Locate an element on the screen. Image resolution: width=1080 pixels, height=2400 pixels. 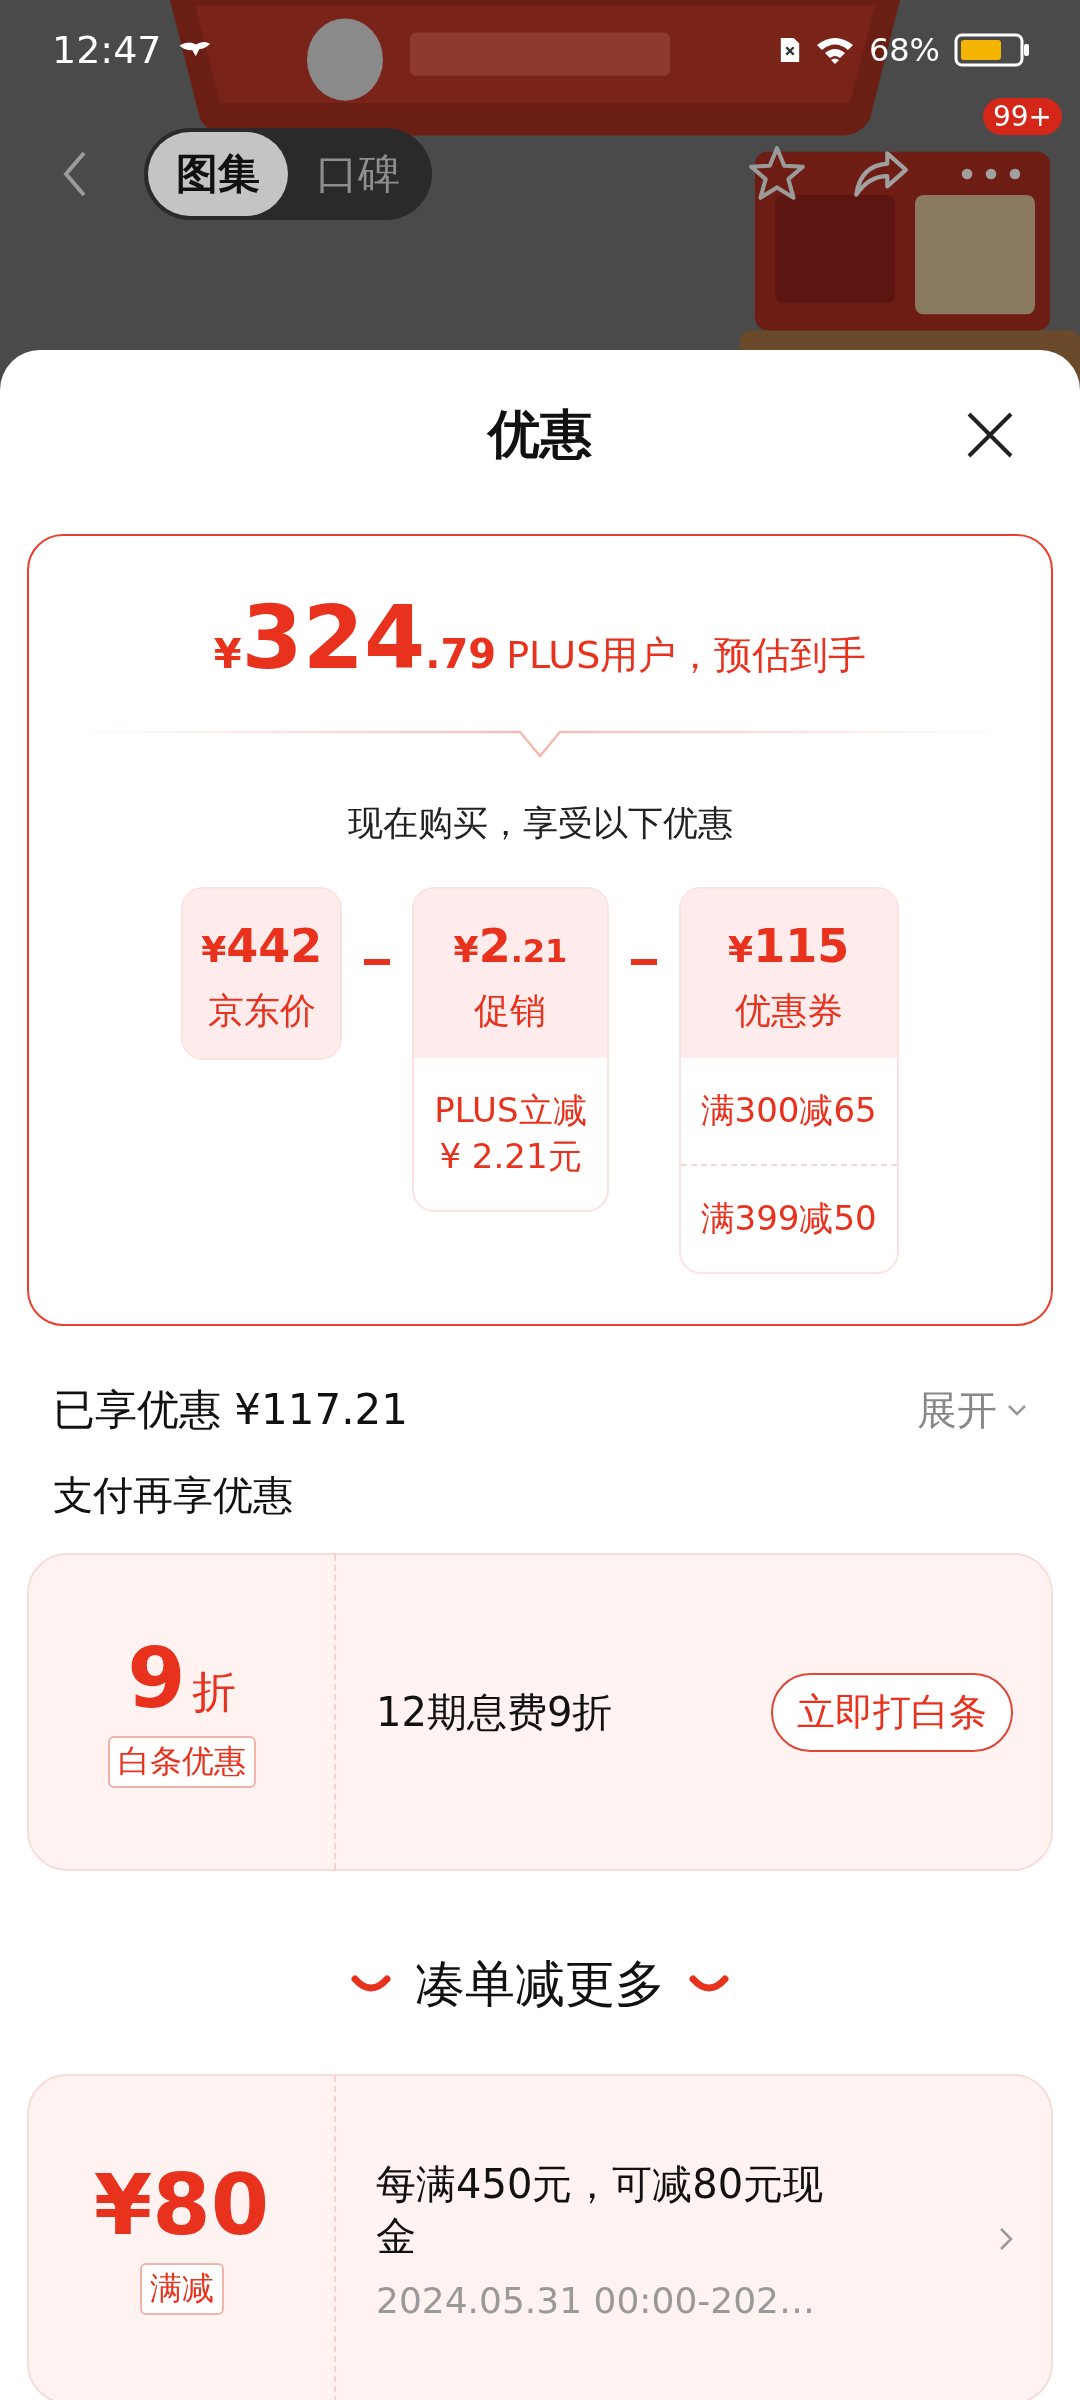
section-title: 支付再享优惠 is located at coordinates (173, 1495).